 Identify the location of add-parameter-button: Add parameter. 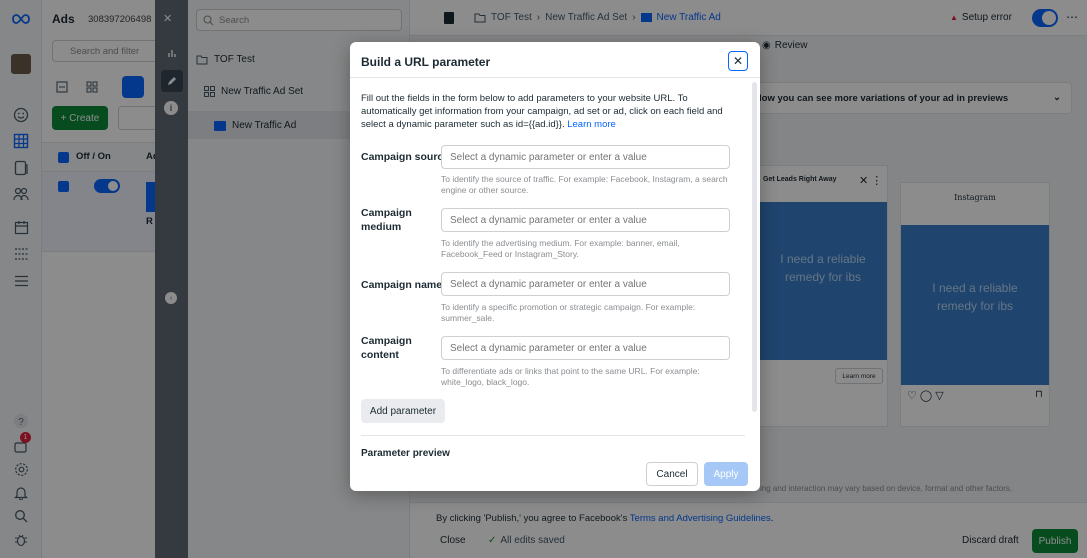
(403, 411).